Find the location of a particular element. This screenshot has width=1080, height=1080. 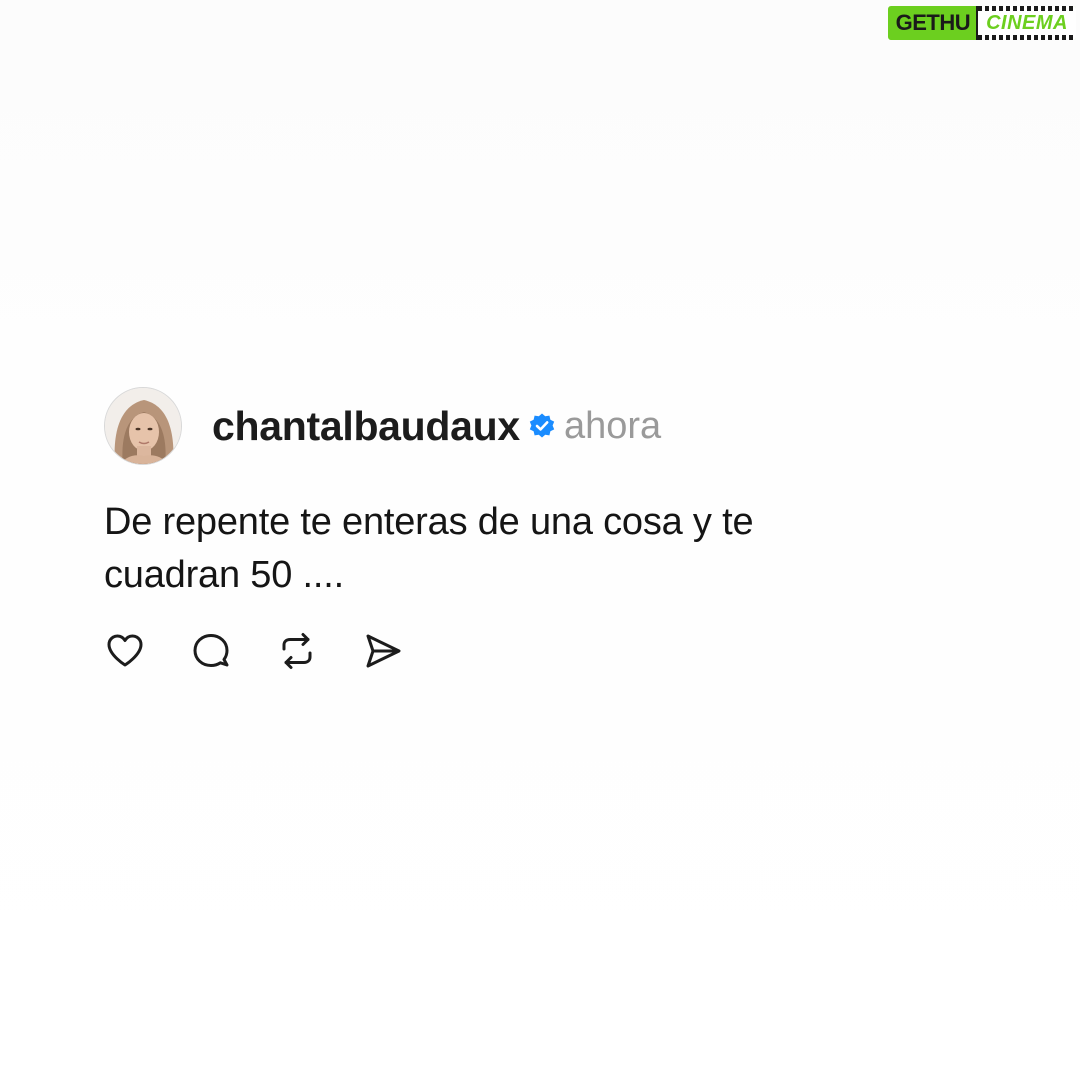

watermark-right: CINEMA is located at coordinates (1026, 23).